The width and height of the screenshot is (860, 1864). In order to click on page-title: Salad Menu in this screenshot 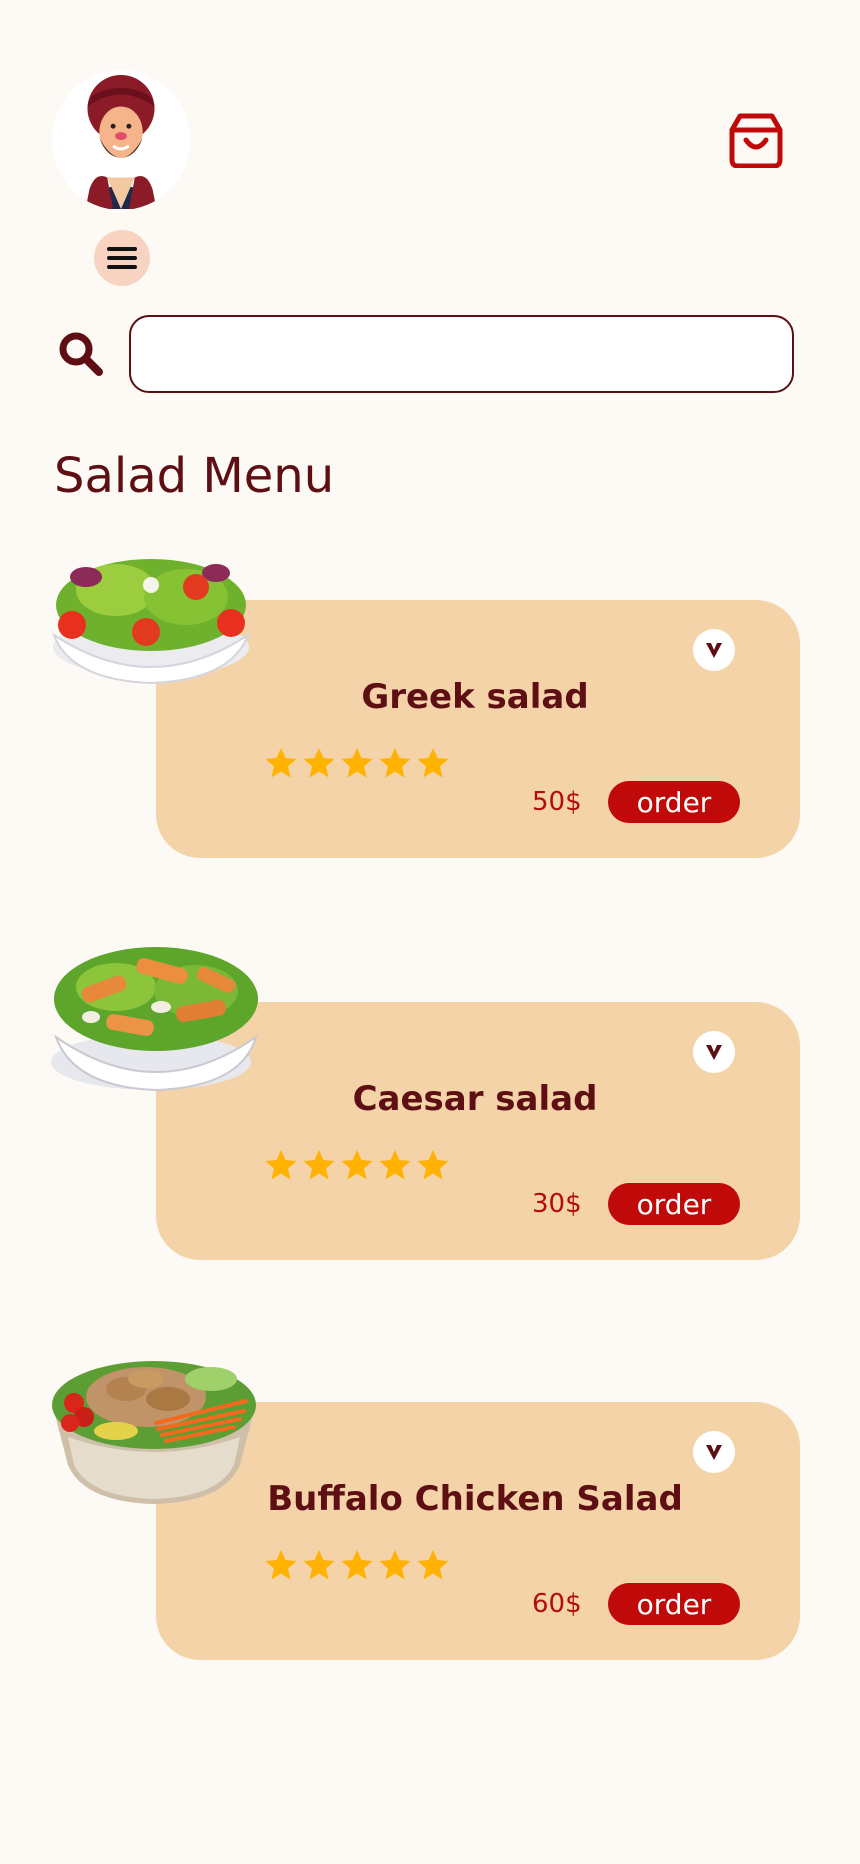, I will do `click(194, 476)`.